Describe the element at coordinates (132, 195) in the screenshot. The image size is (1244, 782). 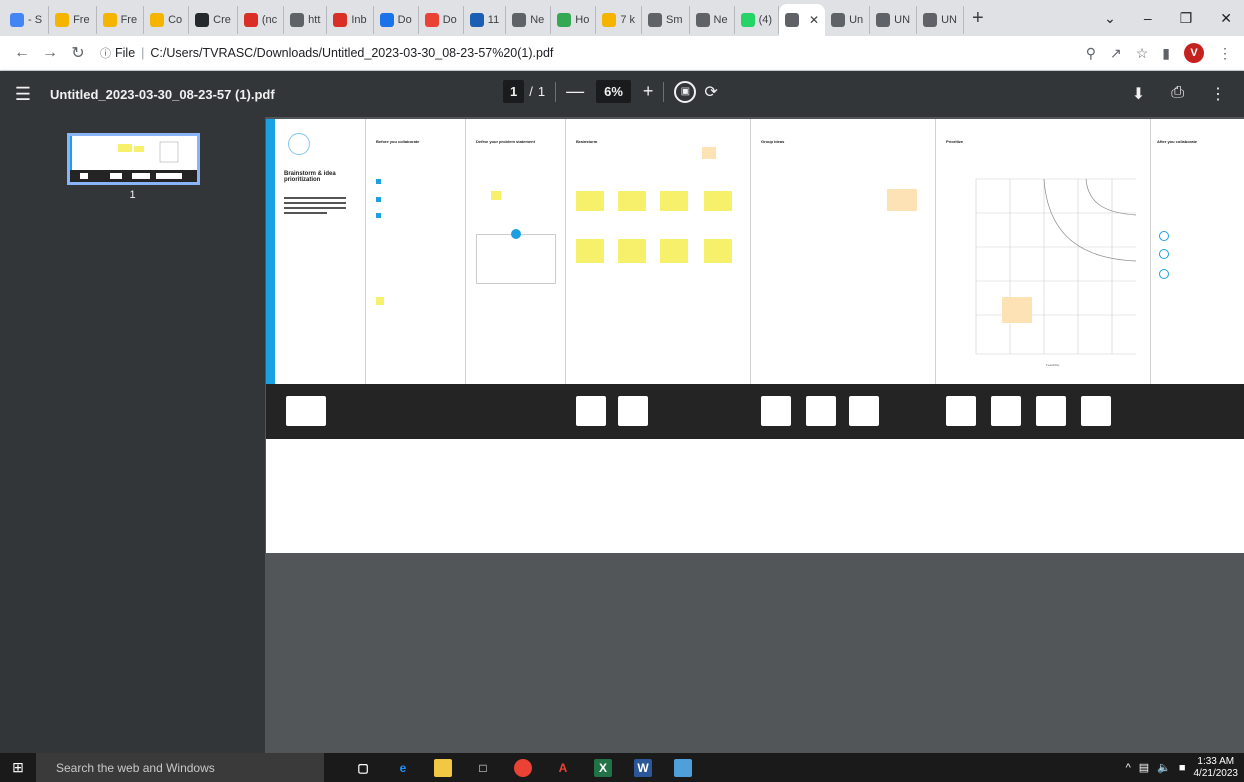
I see `thumbnail-page-number: 1` at that location.